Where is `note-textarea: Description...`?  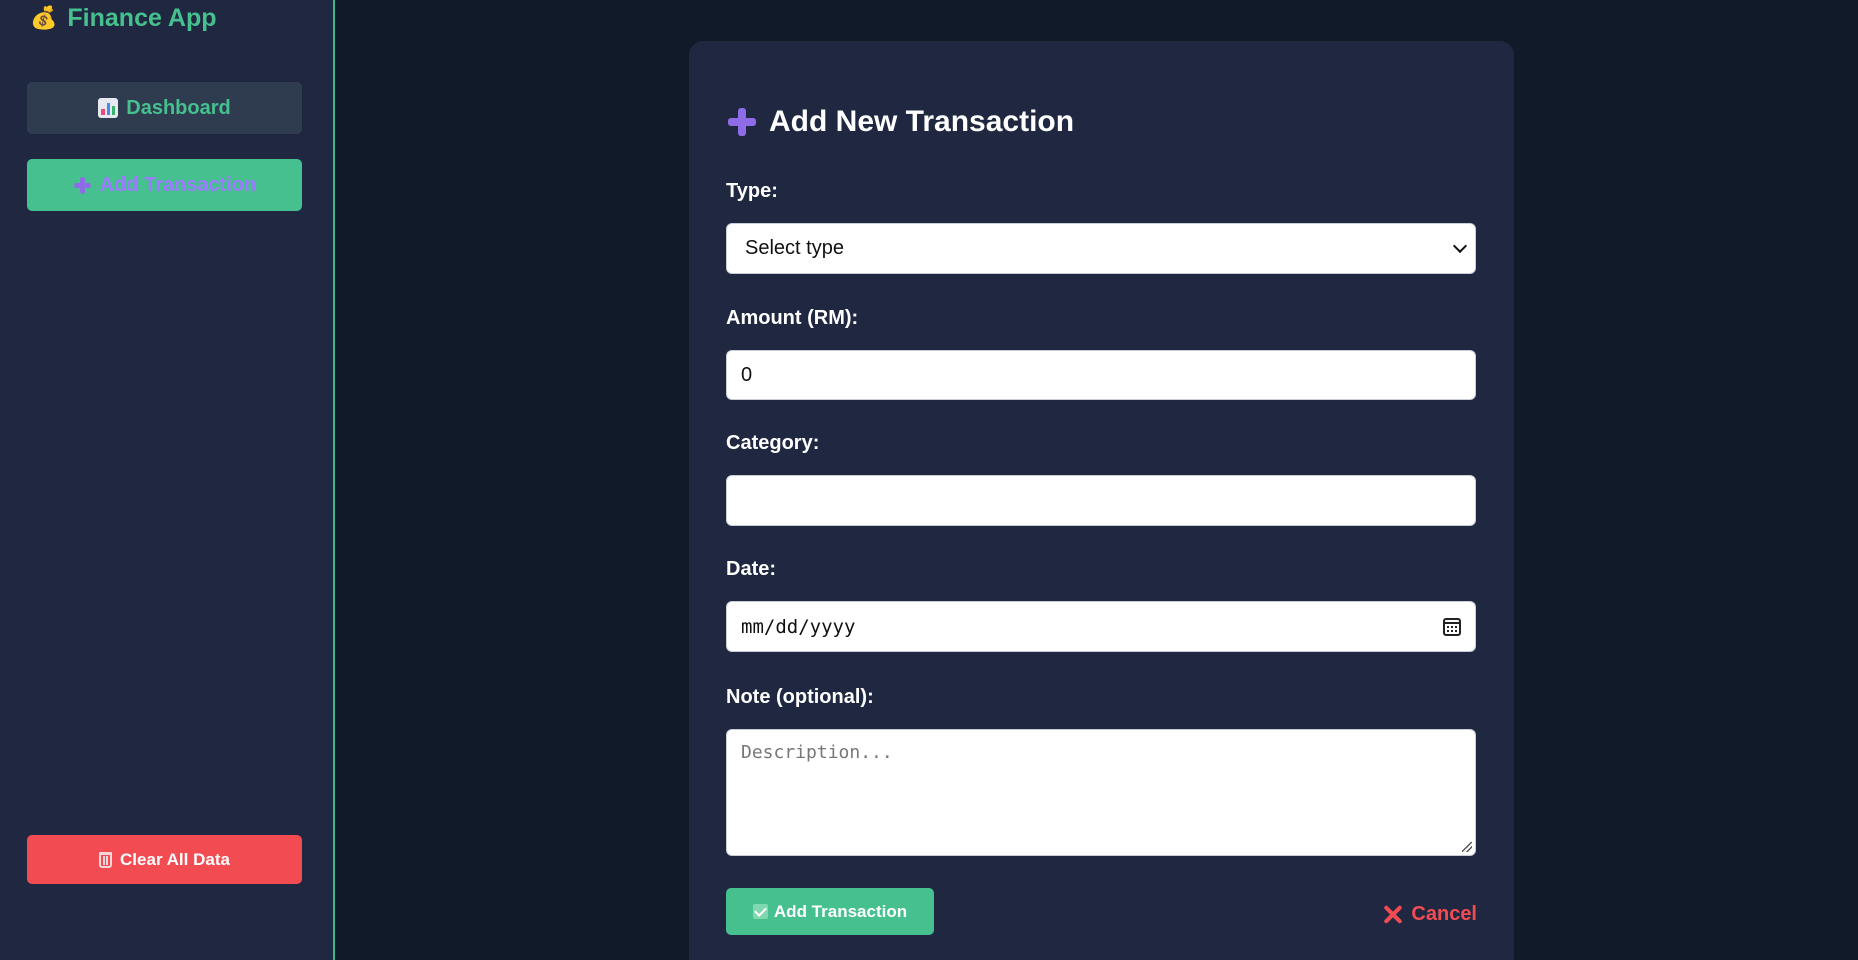 note-textarea: Description... is located at coordinates (1101, 792).